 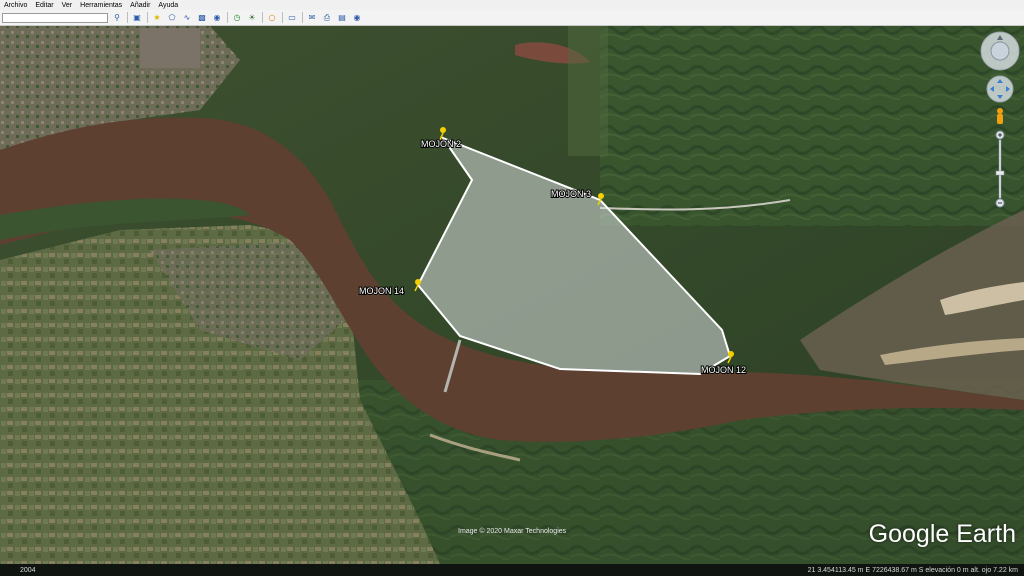 What do you see at coordinates (327, 18) in the screenshot?
I see `print-icon: ⎙` at bounding box center [327, 18].